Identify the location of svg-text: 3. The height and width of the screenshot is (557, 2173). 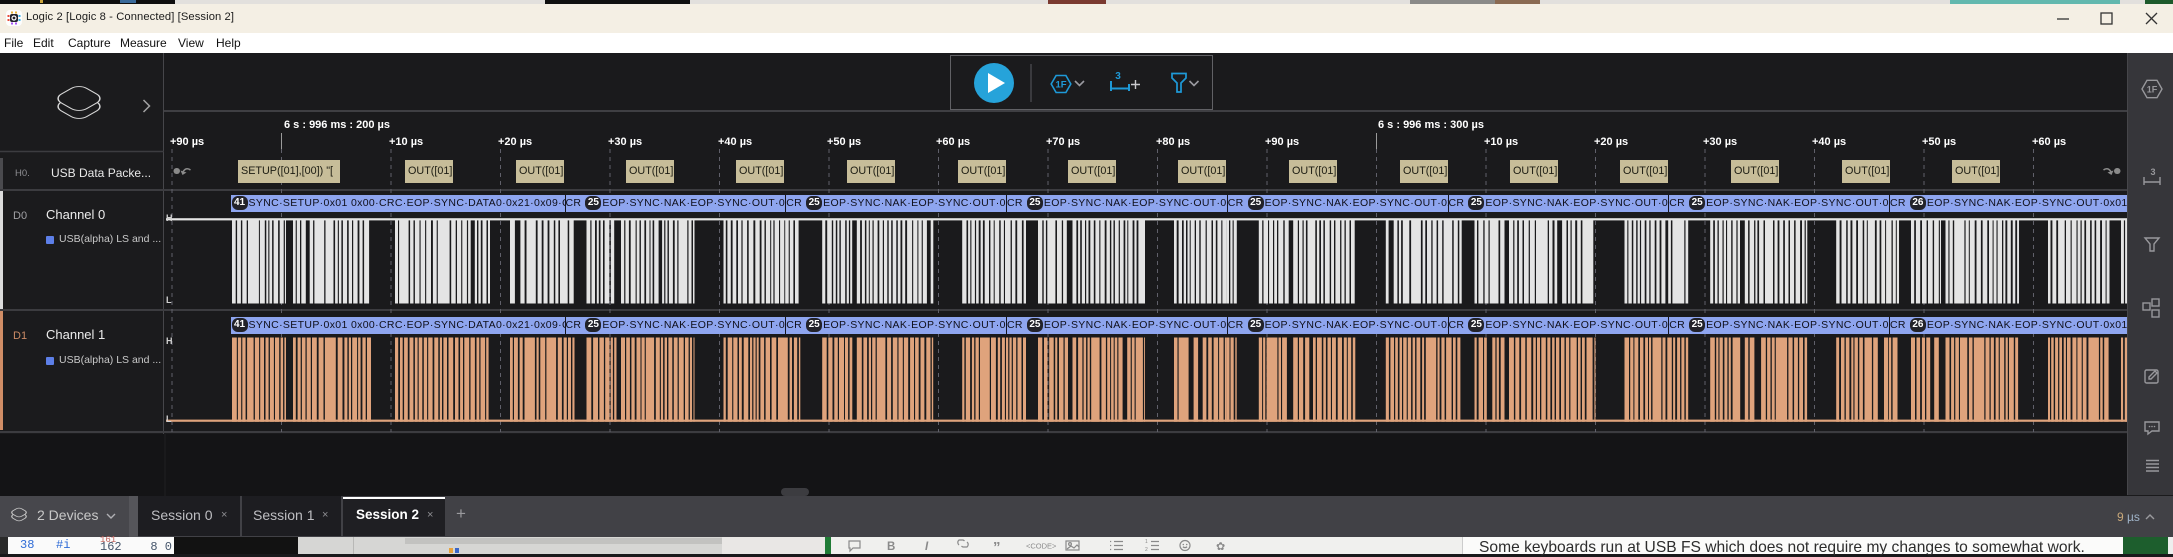
(1118, 76).